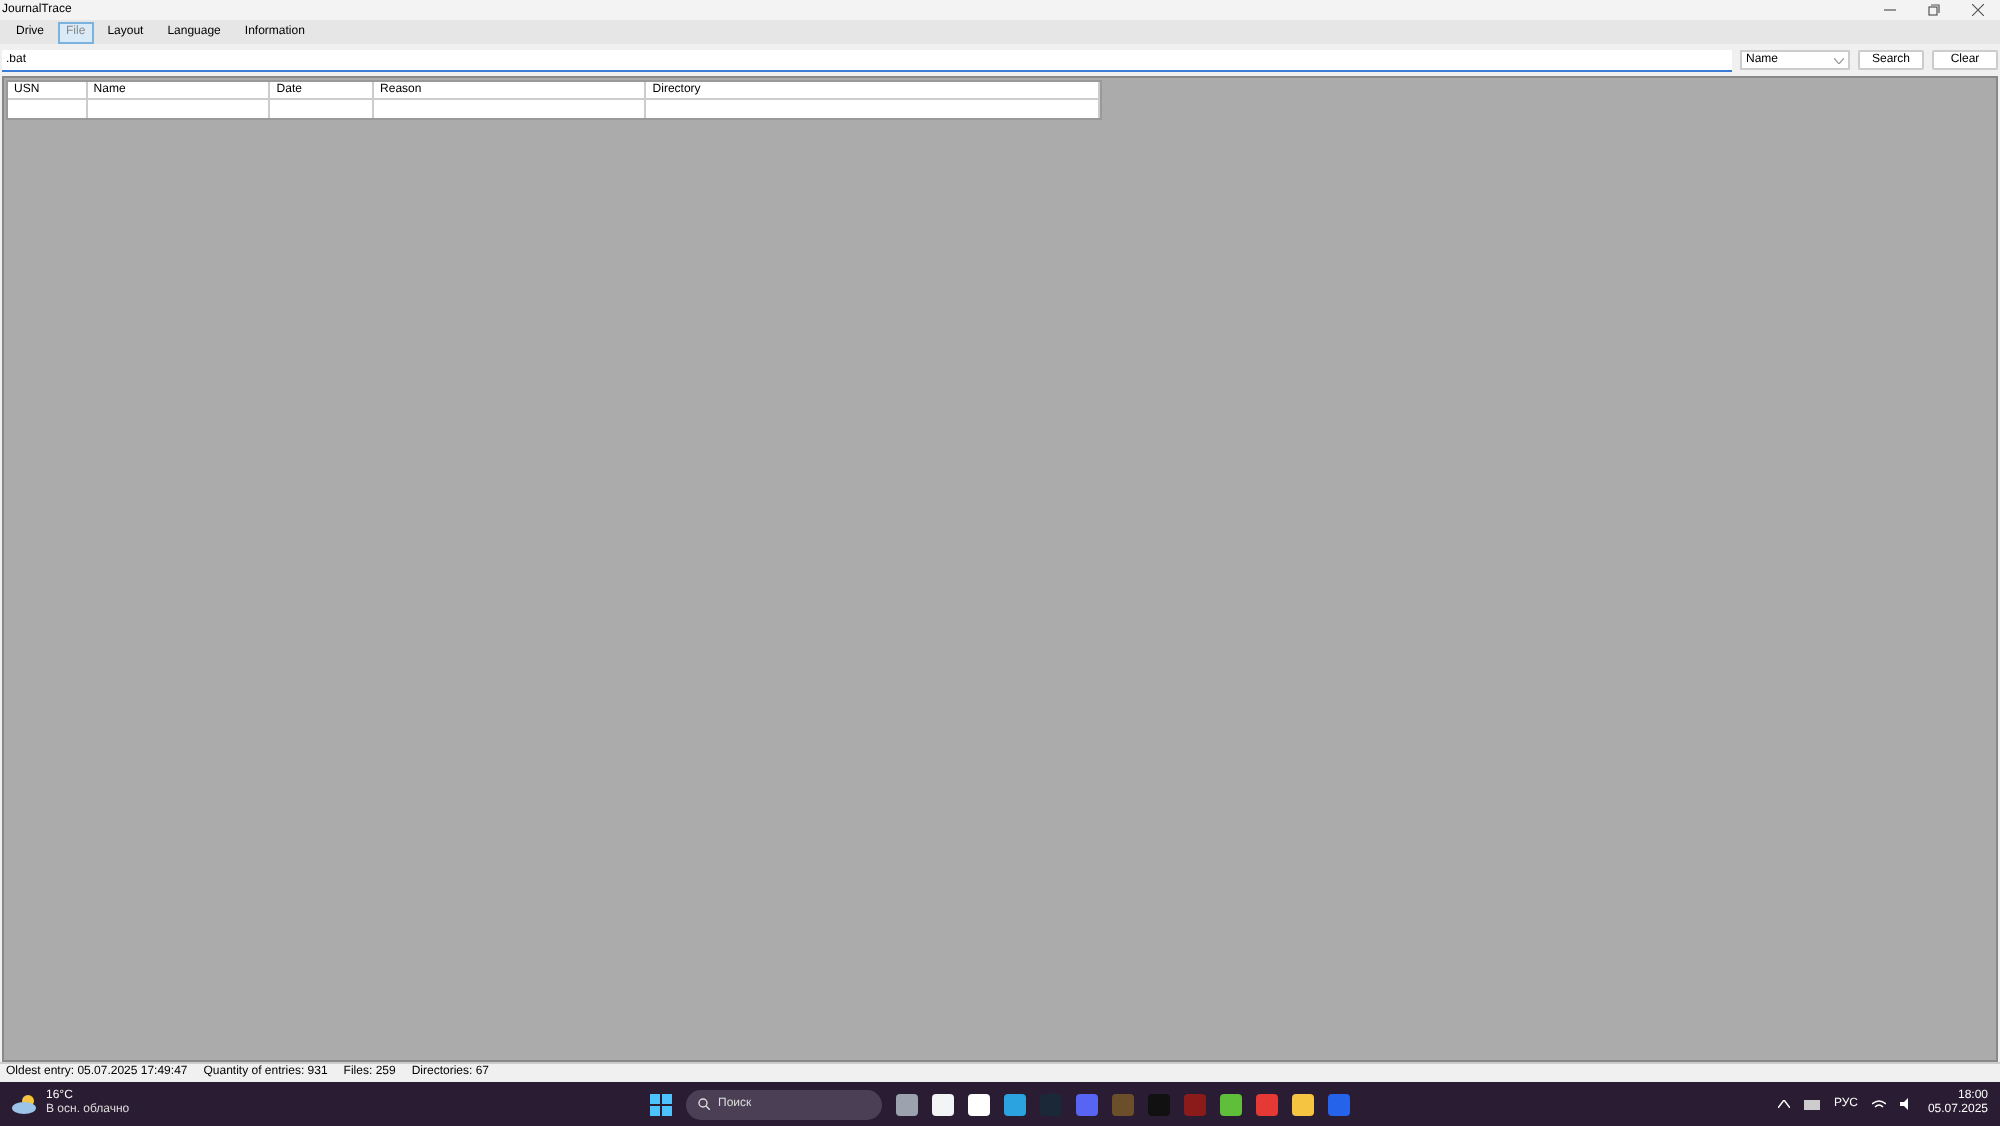 The height and width of the screenshot is (1126, 2000). What do you see at coordinates (1783, 1104) in the screenshot?
I see `chevron-up-icon` at bounding box center [1783, 1104].